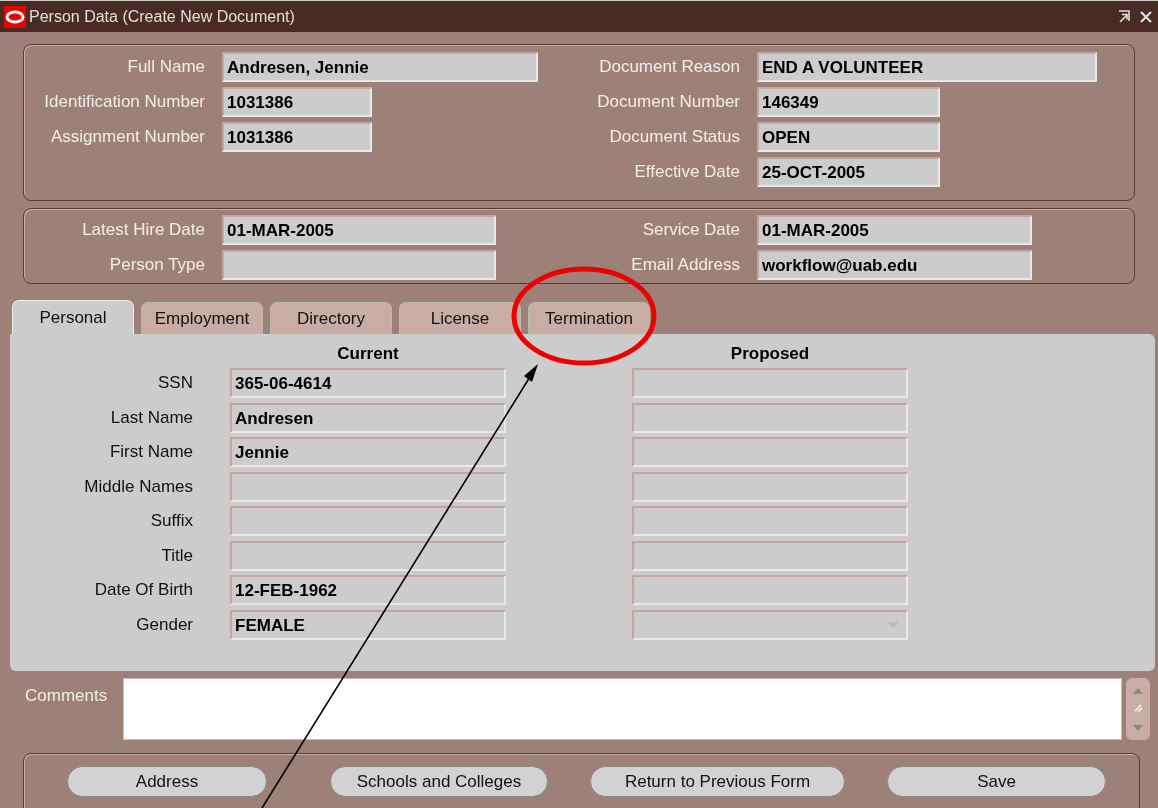 Image resolution: width=1158 pixels, height=808 pixels. What do you see at coordinates (669, 67) in the screenshot?
I see `field-label: Document Reason` at bounding box center [669, 67].